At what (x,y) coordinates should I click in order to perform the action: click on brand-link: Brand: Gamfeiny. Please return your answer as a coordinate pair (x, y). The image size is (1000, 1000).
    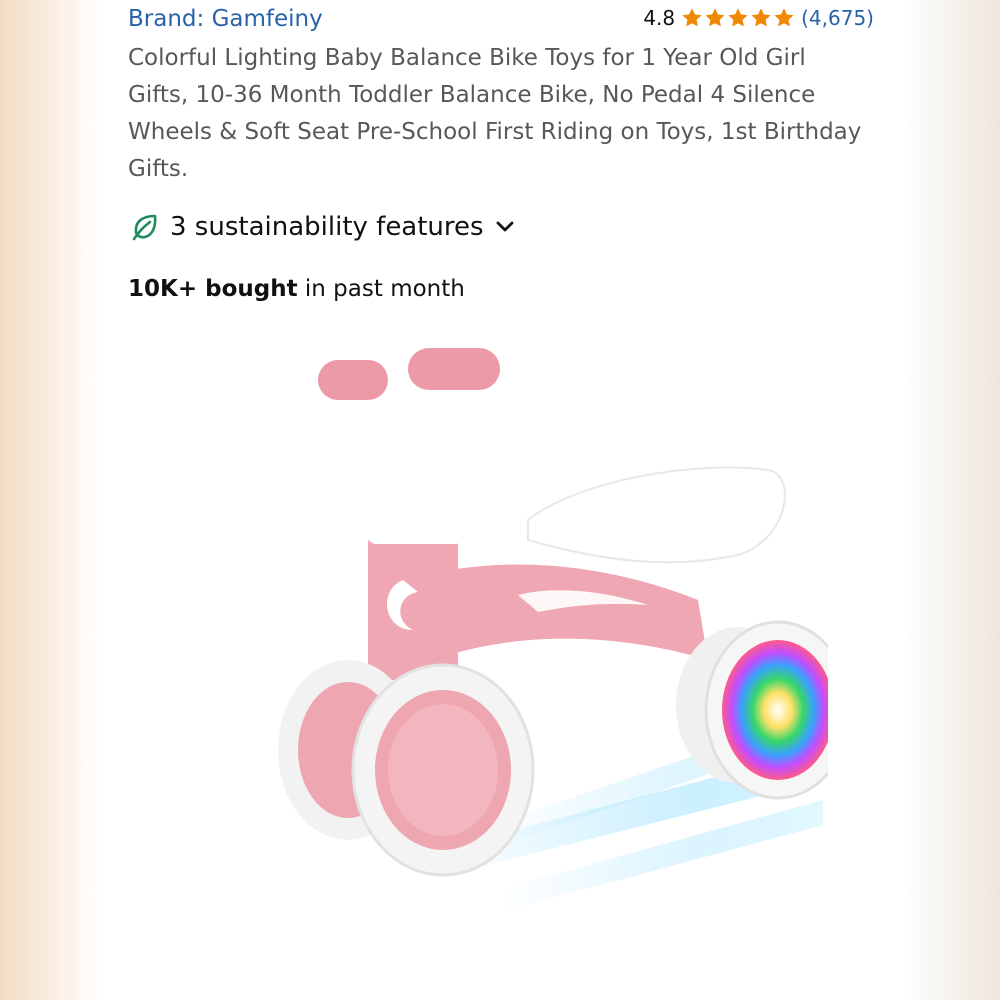
    Looking at the image, I should click on (225, 19).